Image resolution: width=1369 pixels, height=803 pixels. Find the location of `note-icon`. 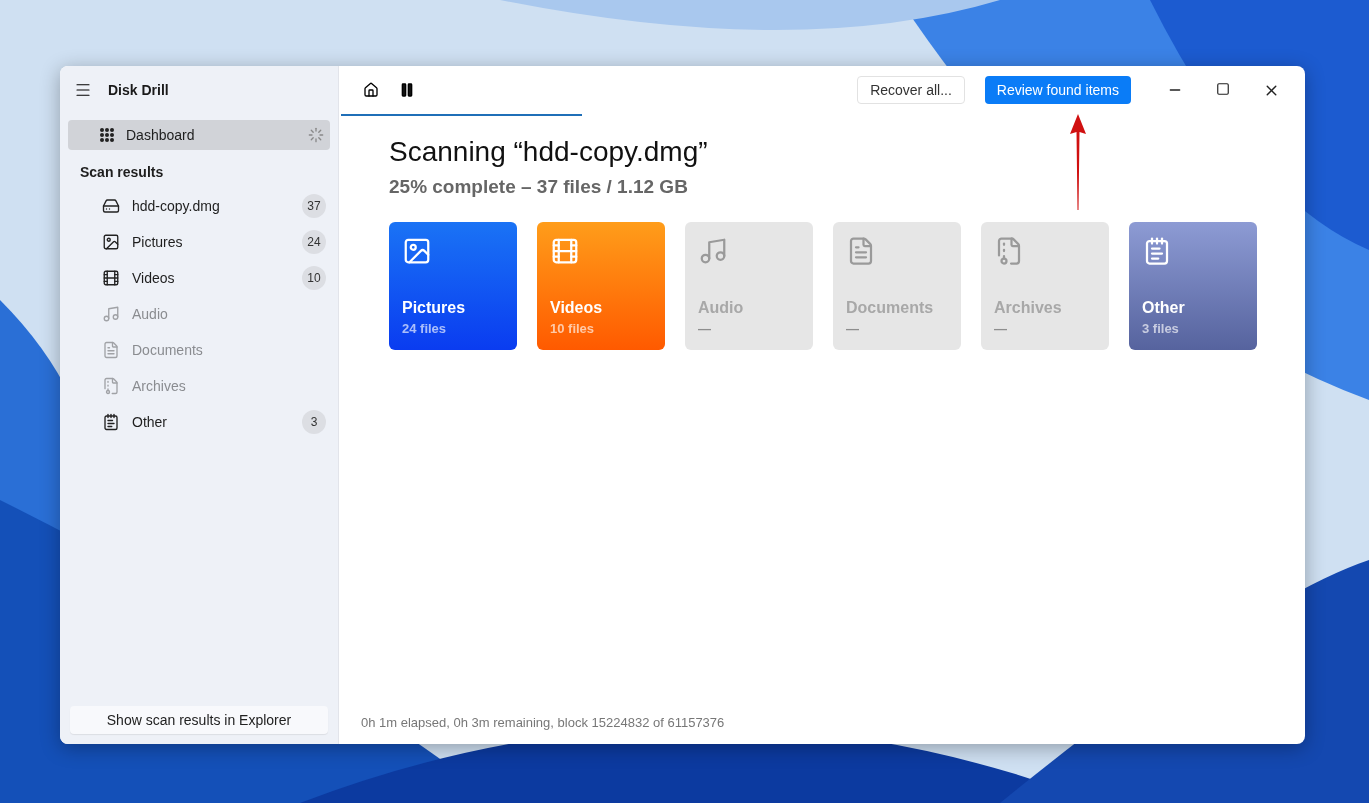

note-icon is located at coordinates (111, 422).